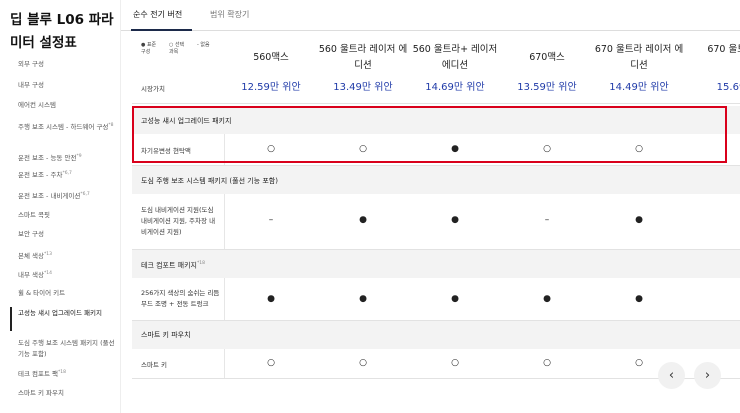  I want to click on next-button: ›, so click(707, 375).